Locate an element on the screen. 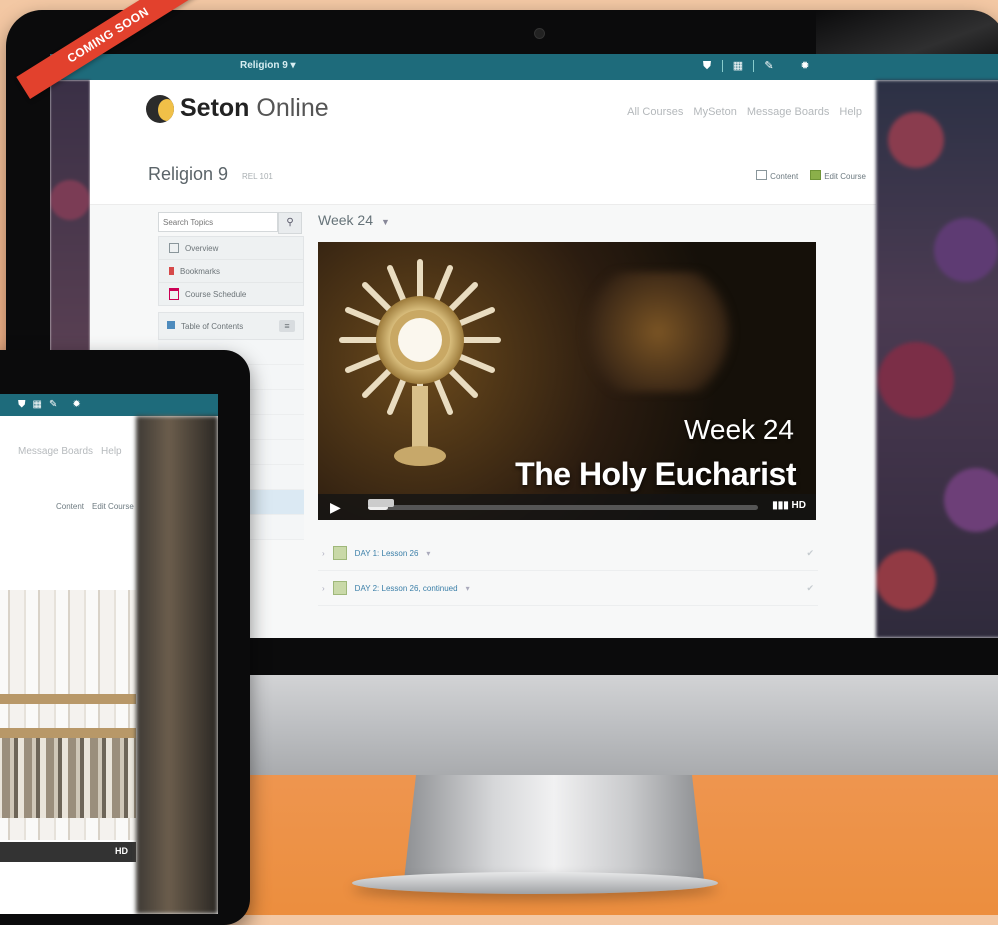 The height and width of the screenshot is (925, 998). play-icon: ▶ is located at coordinates (342, 507).